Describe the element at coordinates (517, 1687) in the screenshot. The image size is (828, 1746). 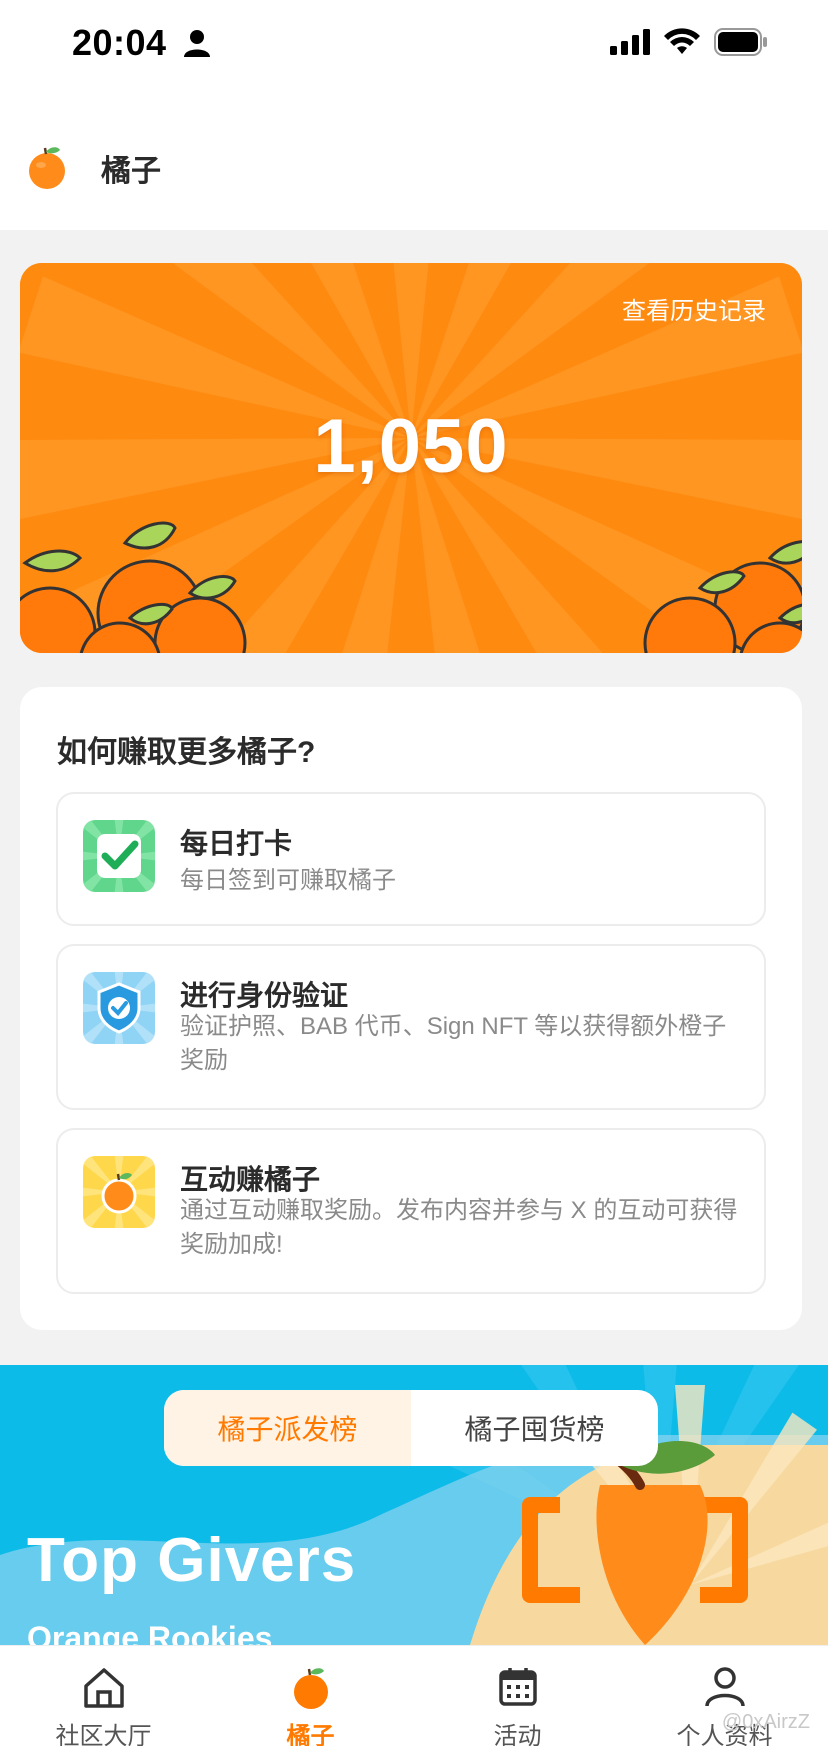
I see `calendar-icon` at that location.